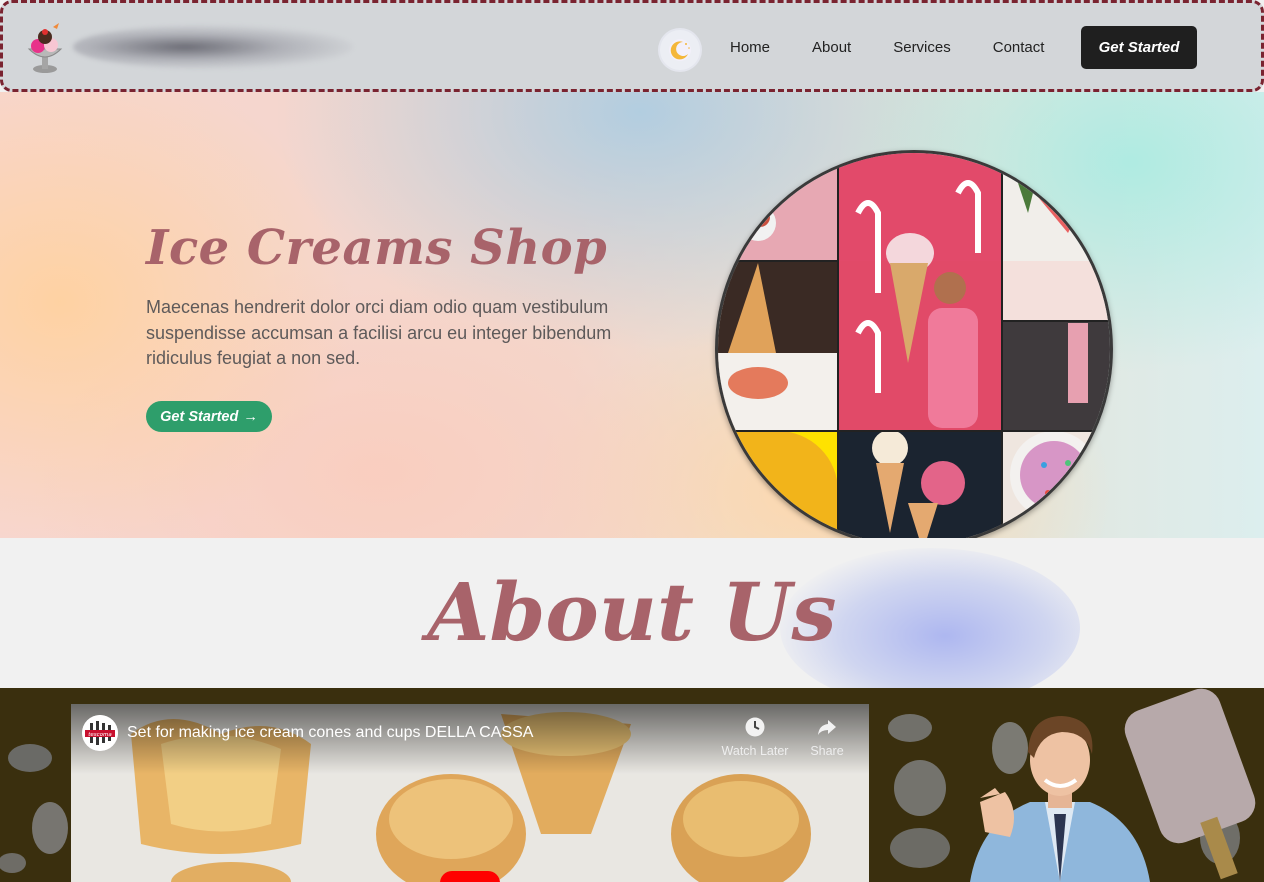  What do you see at coordinates (470, 876) in the screenshot?
I see `youtube-play-icon` at bounding box center [470, 876].